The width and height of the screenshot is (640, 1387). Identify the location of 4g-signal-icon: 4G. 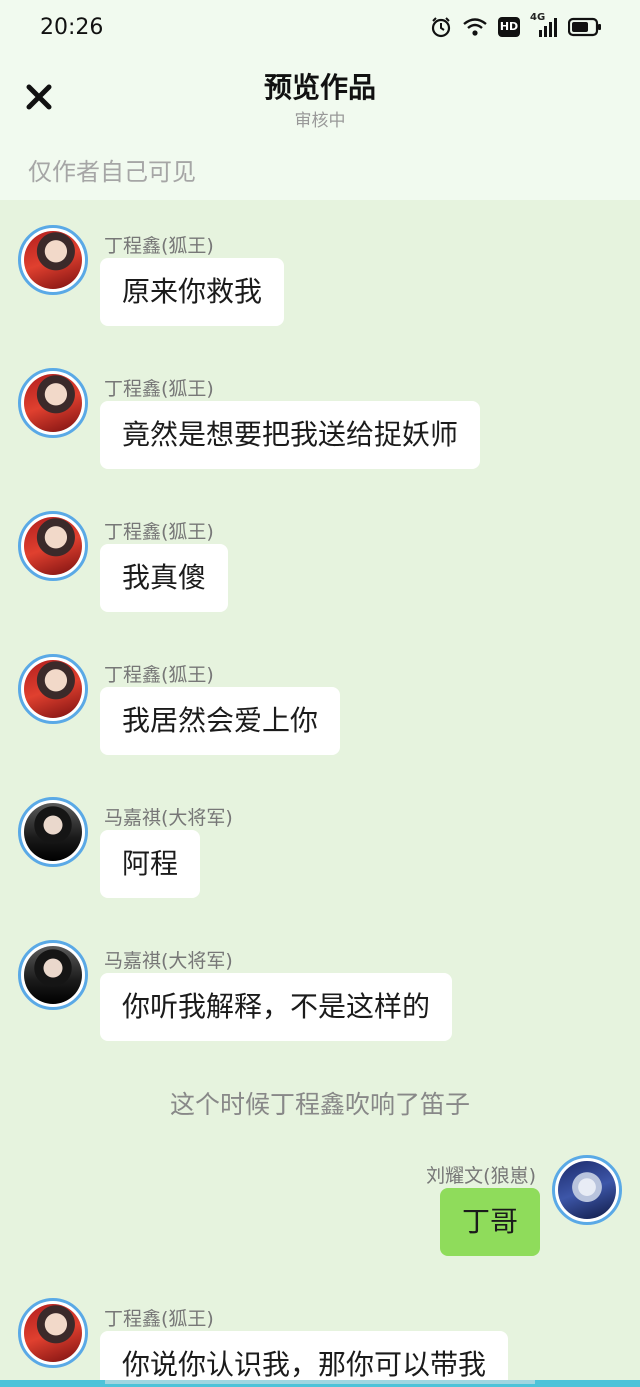
(544, 25).